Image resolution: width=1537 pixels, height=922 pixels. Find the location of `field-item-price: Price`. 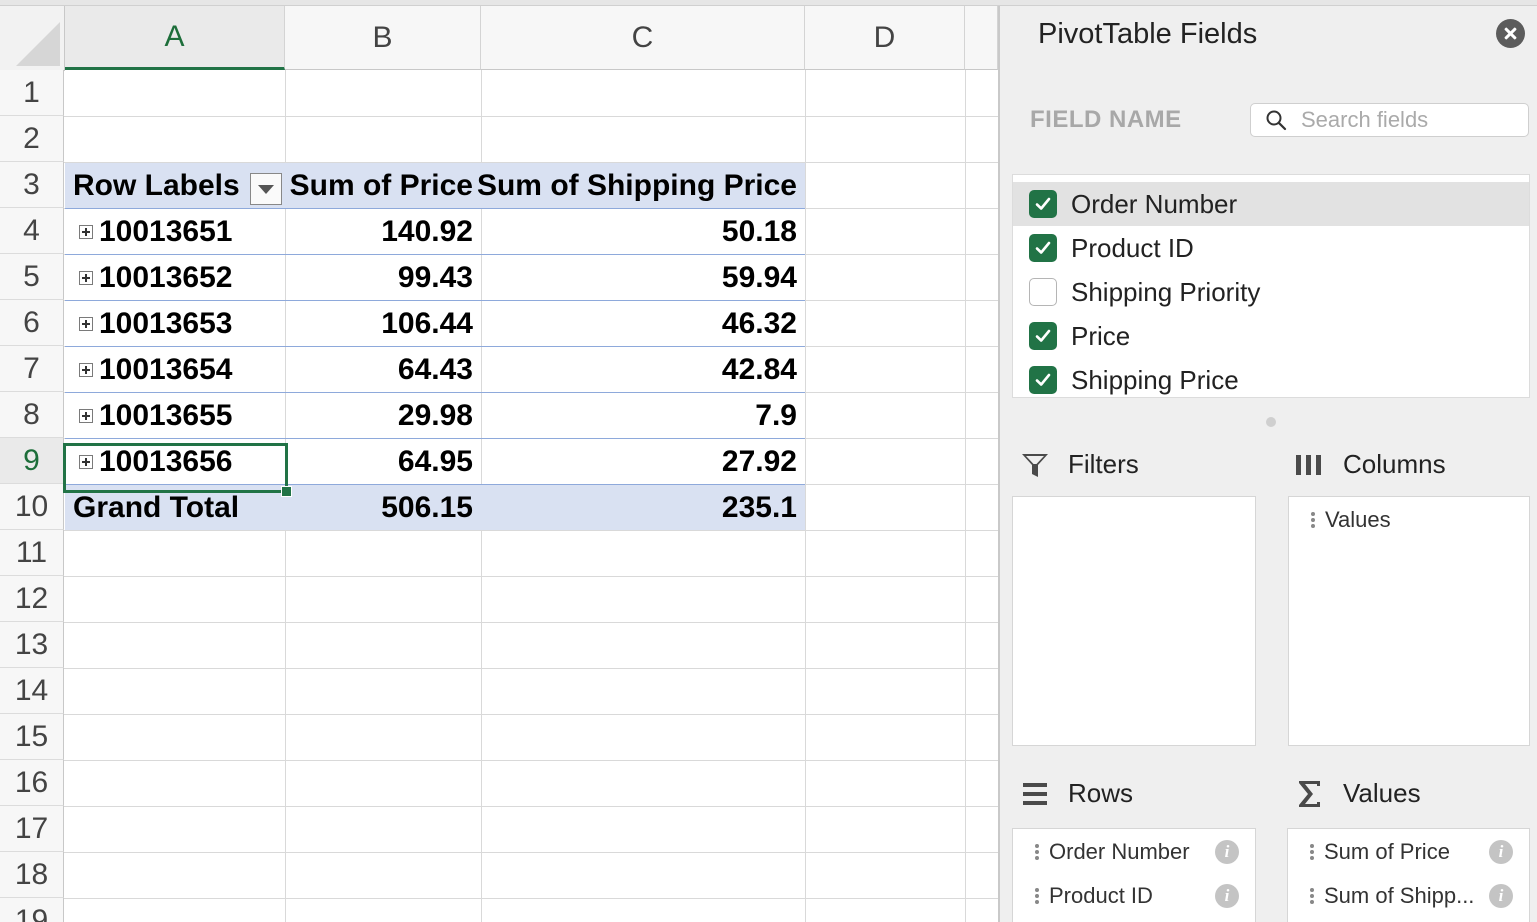

field-item-price: Price is located at coordinates (1271, 336).